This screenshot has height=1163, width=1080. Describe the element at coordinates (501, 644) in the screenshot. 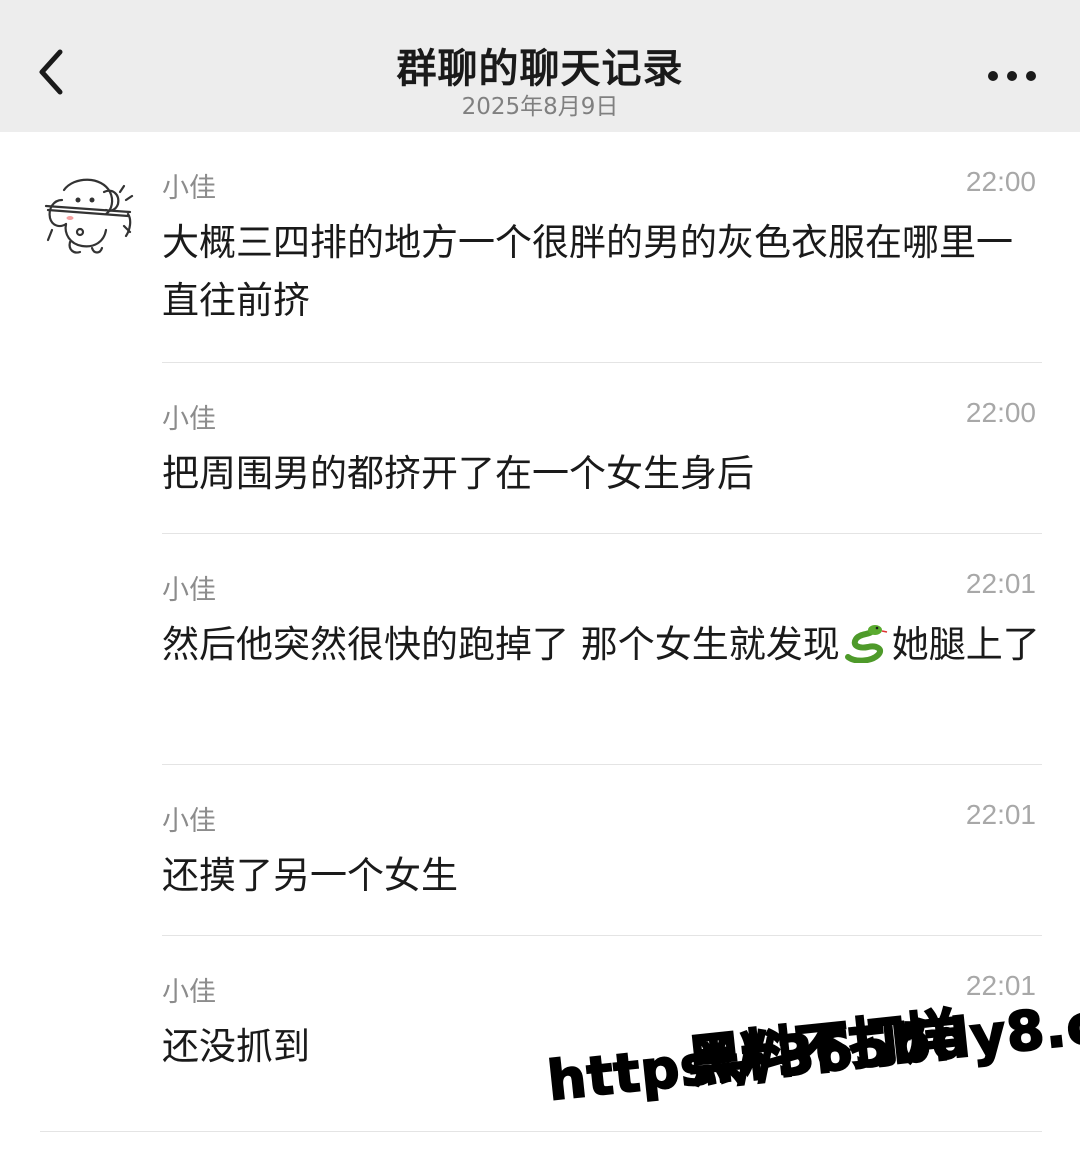

I see `message-text-before: 然后他突然很快的跑掉了 那个女生就发现` at that location.